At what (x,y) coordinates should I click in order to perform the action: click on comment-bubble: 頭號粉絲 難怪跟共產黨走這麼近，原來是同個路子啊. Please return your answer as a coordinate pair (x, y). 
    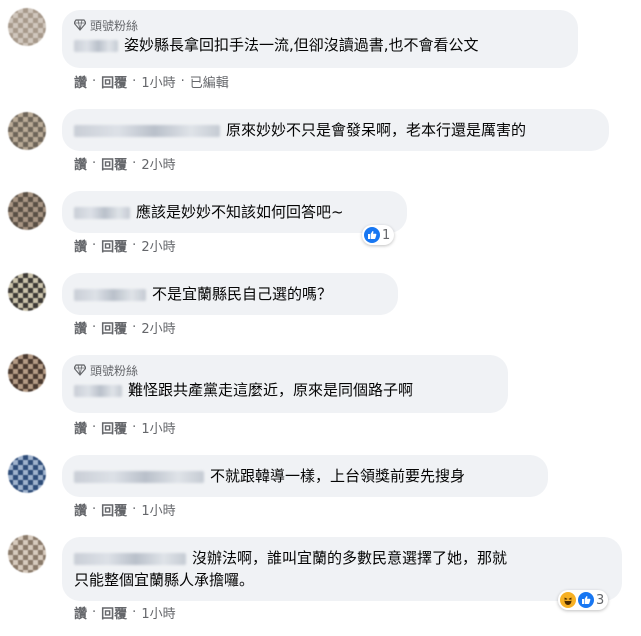
    Looking at the image, I should click on (285, 384).